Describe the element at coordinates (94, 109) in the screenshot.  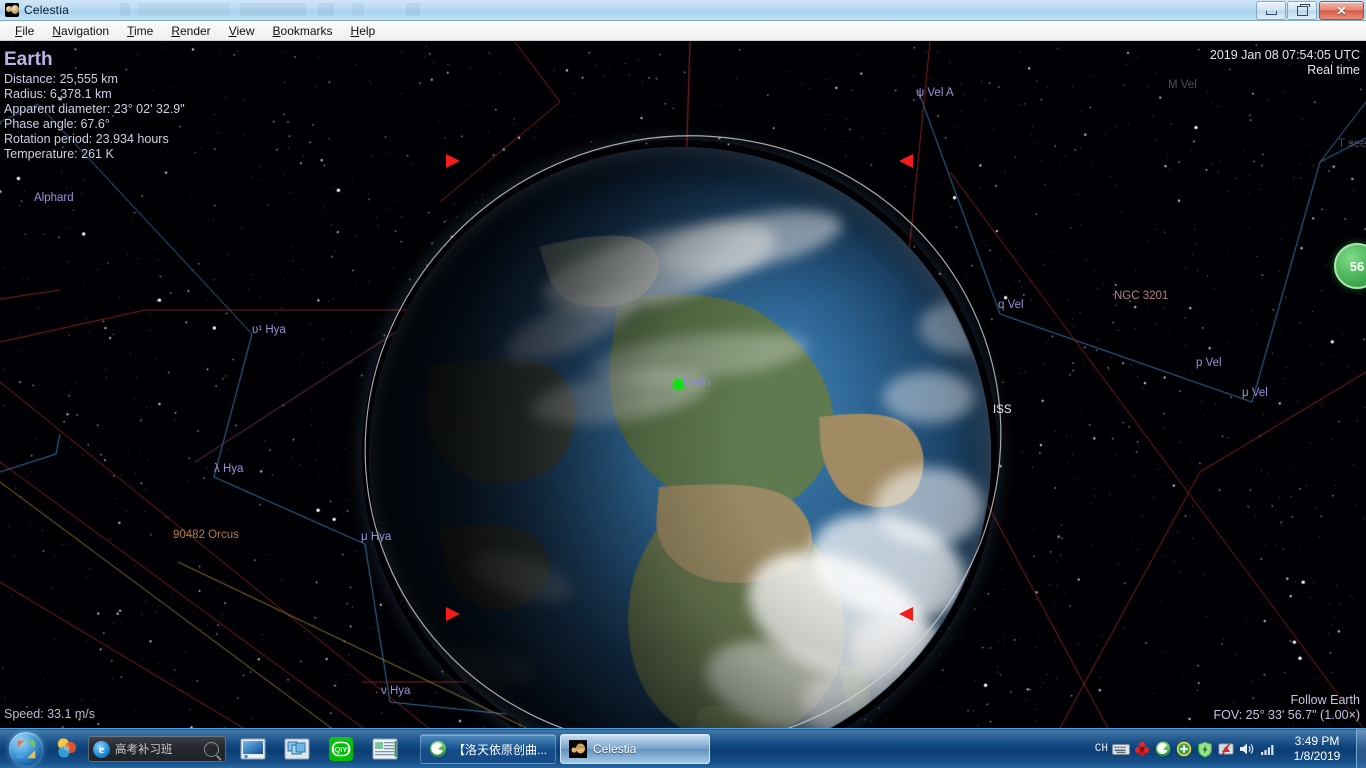
I see `info-apparent-diameter: Apparent diameter: 23° 02' 32.9"` at that location.